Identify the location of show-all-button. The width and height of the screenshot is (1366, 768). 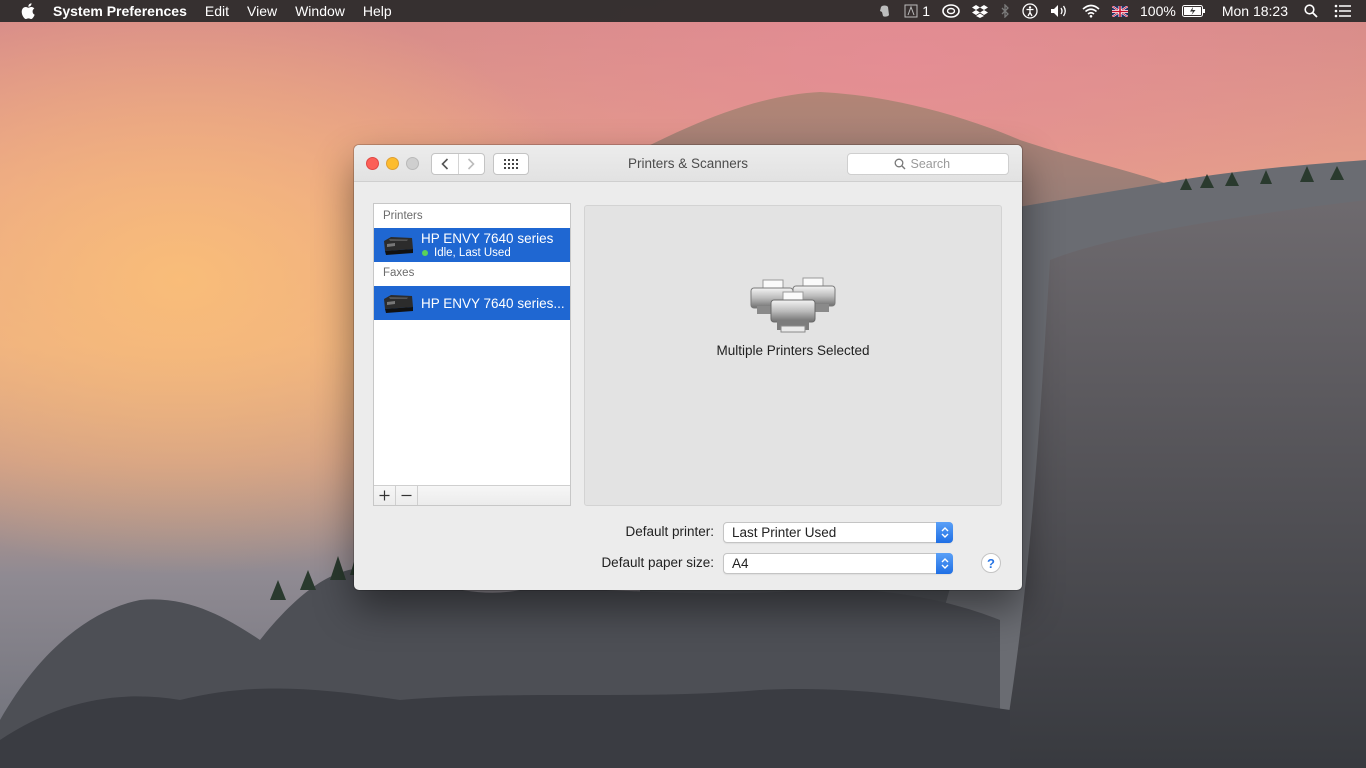
(511, 164).